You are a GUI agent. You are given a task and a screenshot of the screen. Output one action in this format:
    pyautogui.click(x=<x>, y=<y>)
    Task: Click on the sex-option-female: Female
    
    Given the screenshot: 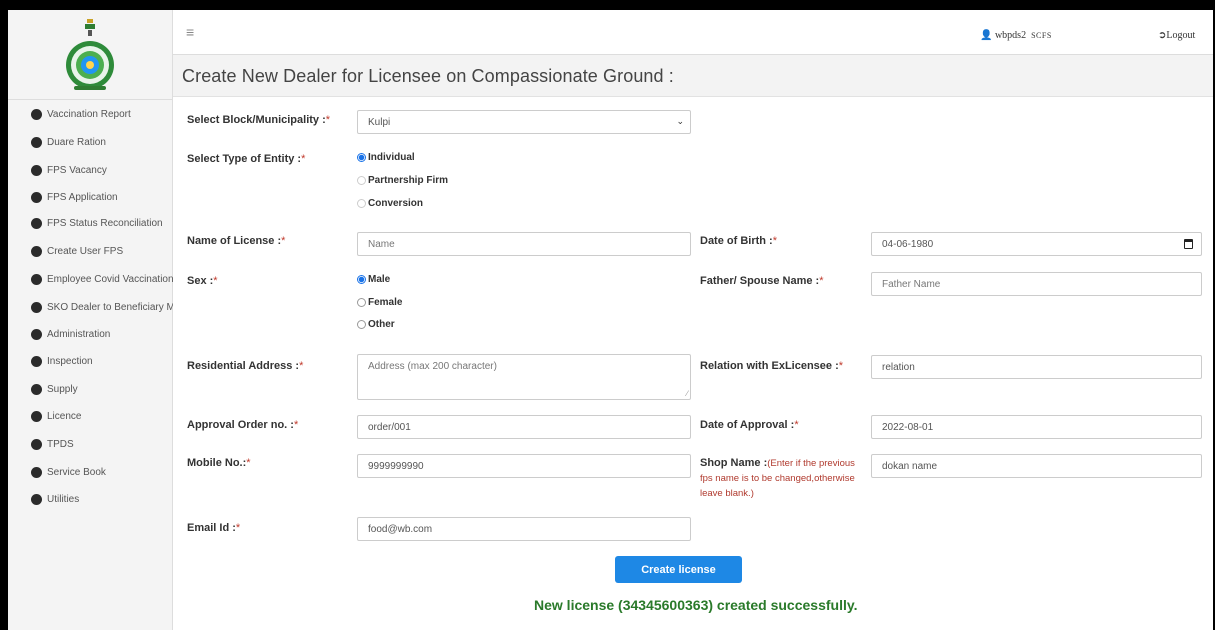 What is the action you would take?
    pyautogui.click(x=385, y=302)
    